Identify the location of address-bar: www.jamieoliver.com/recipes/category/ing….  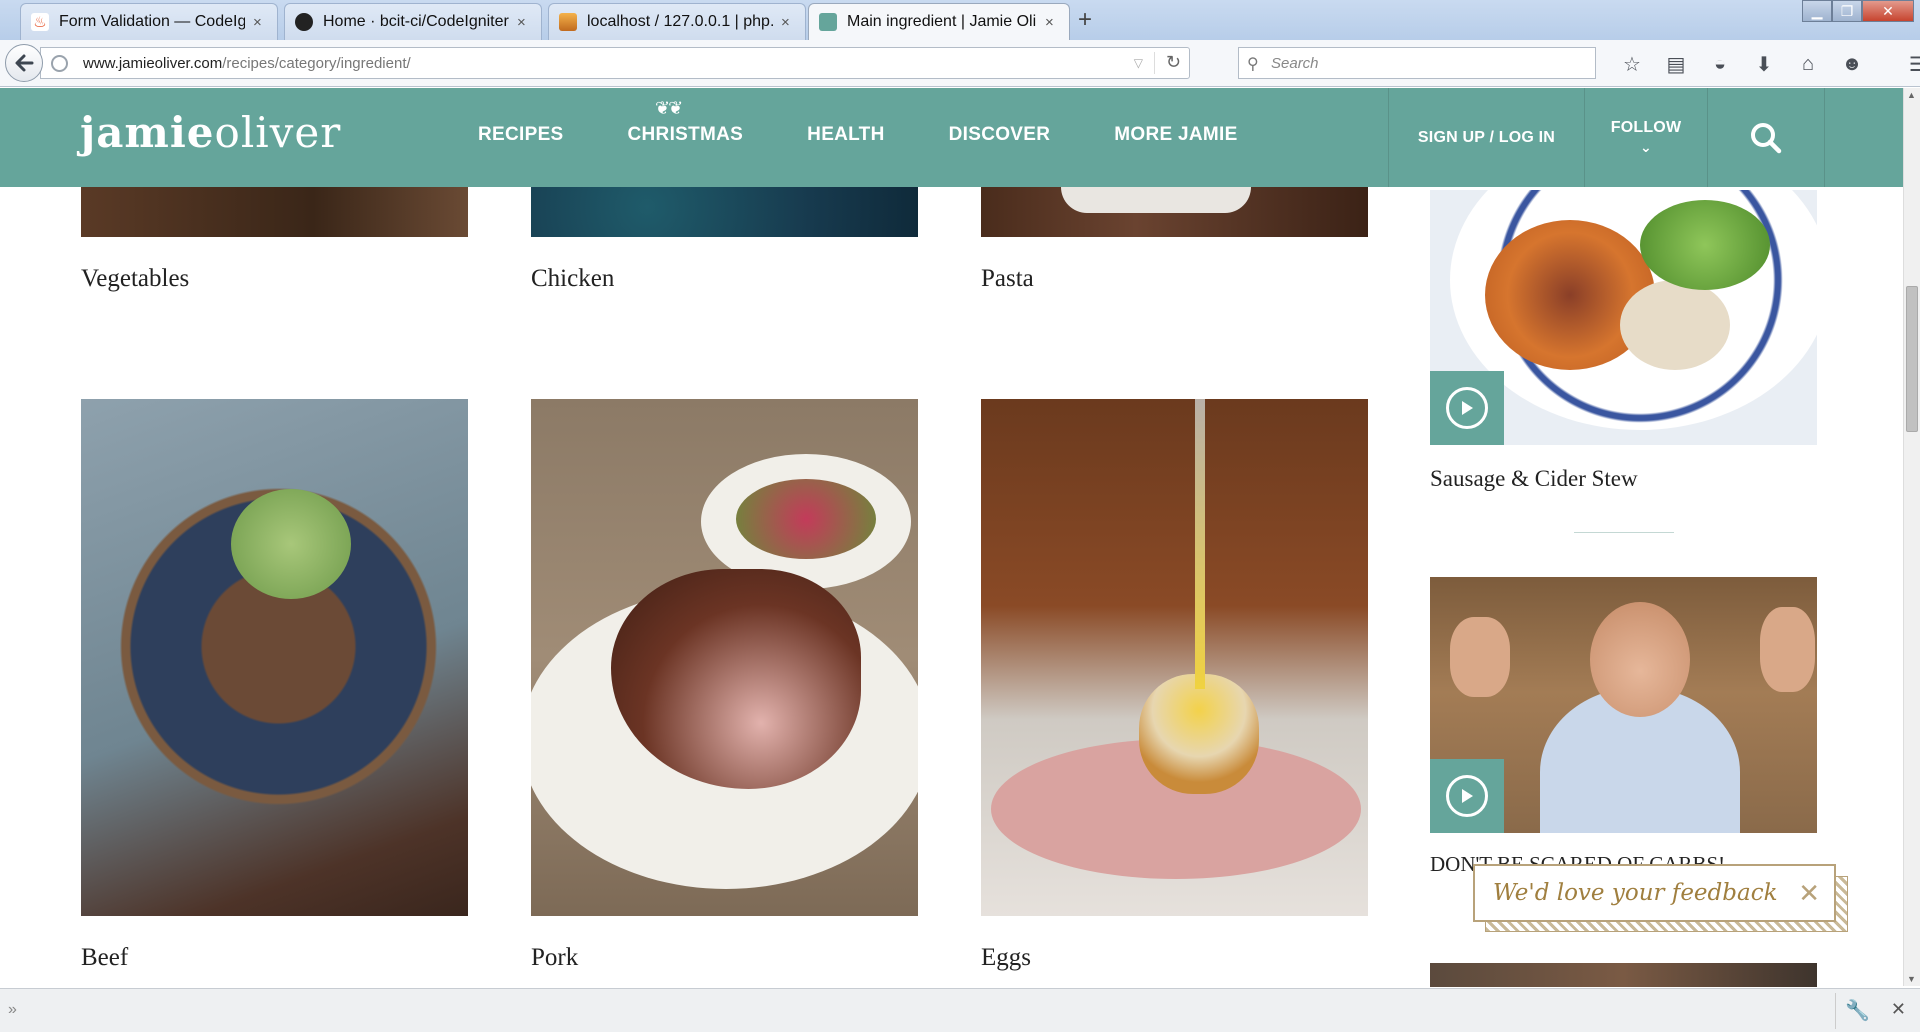
(615, 63).